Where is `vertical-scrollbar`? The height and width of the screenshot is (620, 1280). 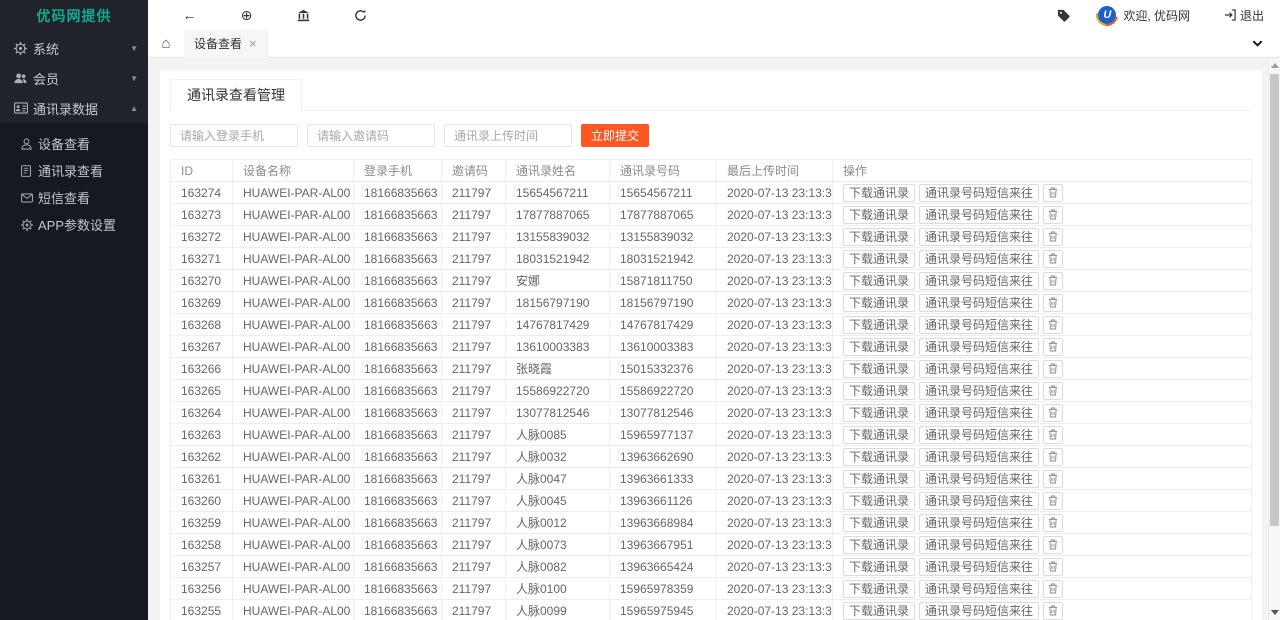
vertical-scrollbar is located at coordinates (1274, 339).